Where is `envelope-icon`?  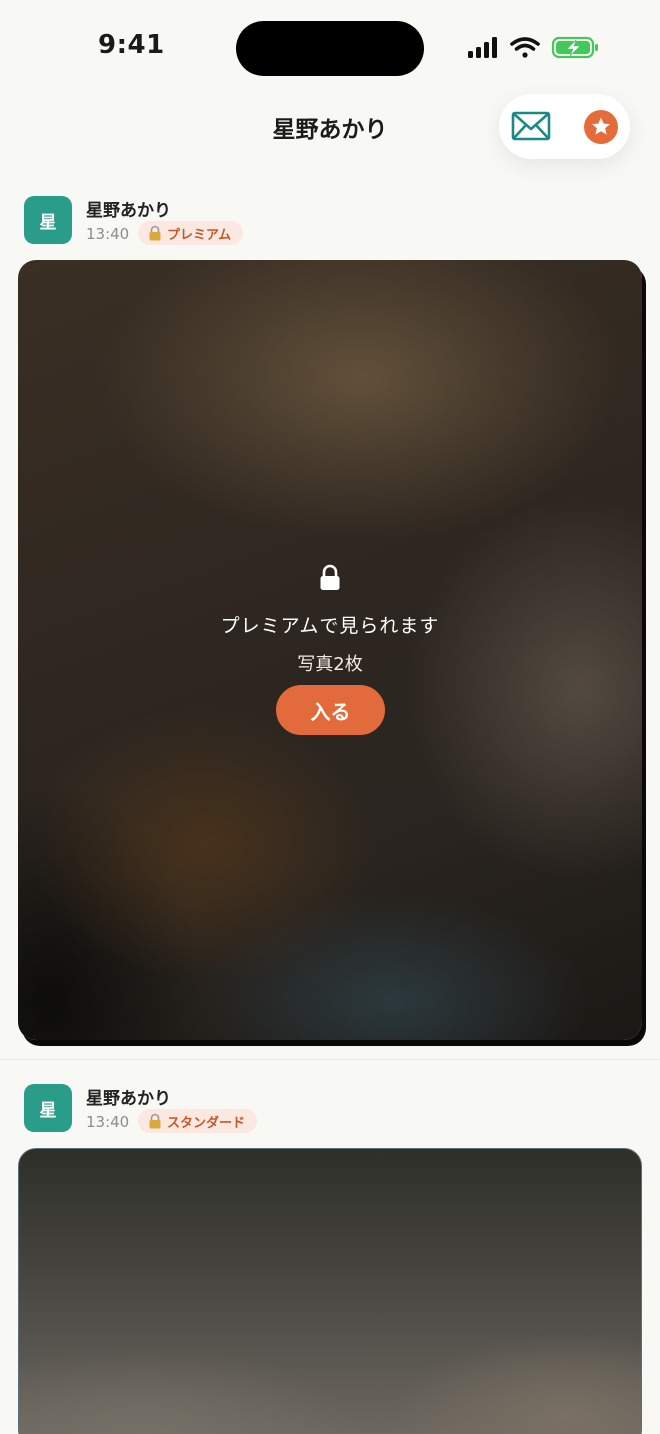
envelope-icon is located at coordinates (531, 126).